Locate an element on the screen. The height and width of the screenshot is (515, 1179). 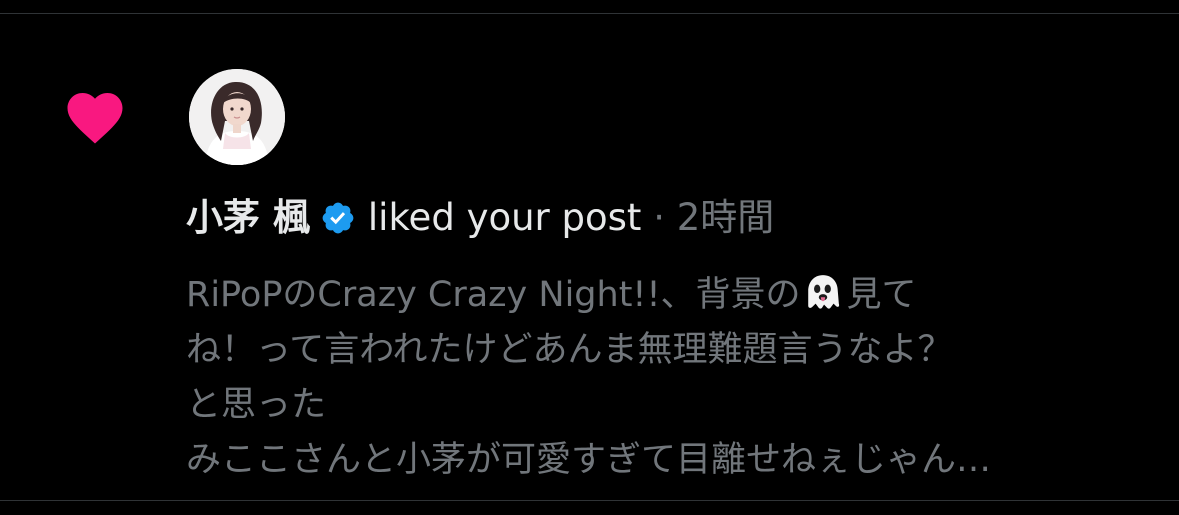
ghost-icon is located at coordinates (824, 292).